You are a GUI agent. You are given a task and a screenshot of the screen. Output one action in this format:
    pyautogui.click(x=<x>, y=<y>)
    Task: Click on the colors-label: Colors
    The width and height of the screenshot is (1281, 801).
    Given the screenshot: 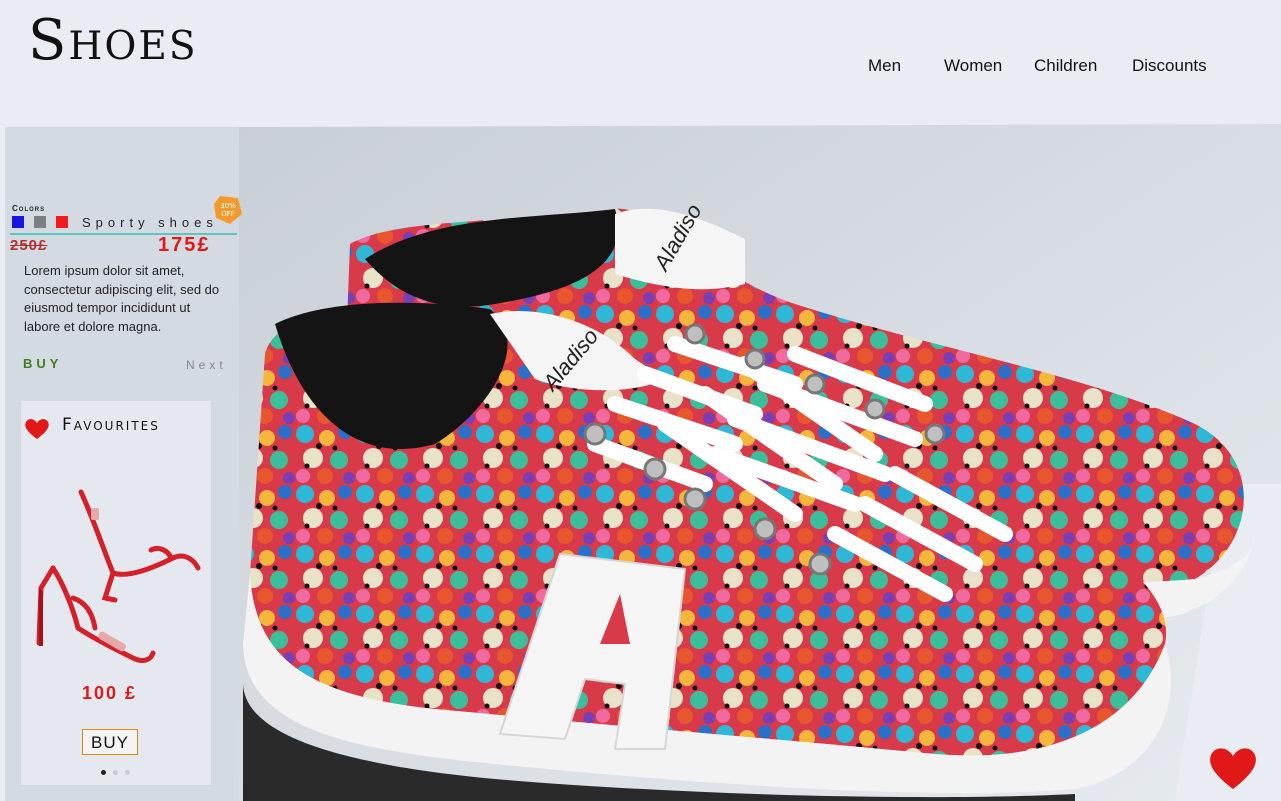 What is the action you would take?
    pyautogui.click(x=29, y=208)
    